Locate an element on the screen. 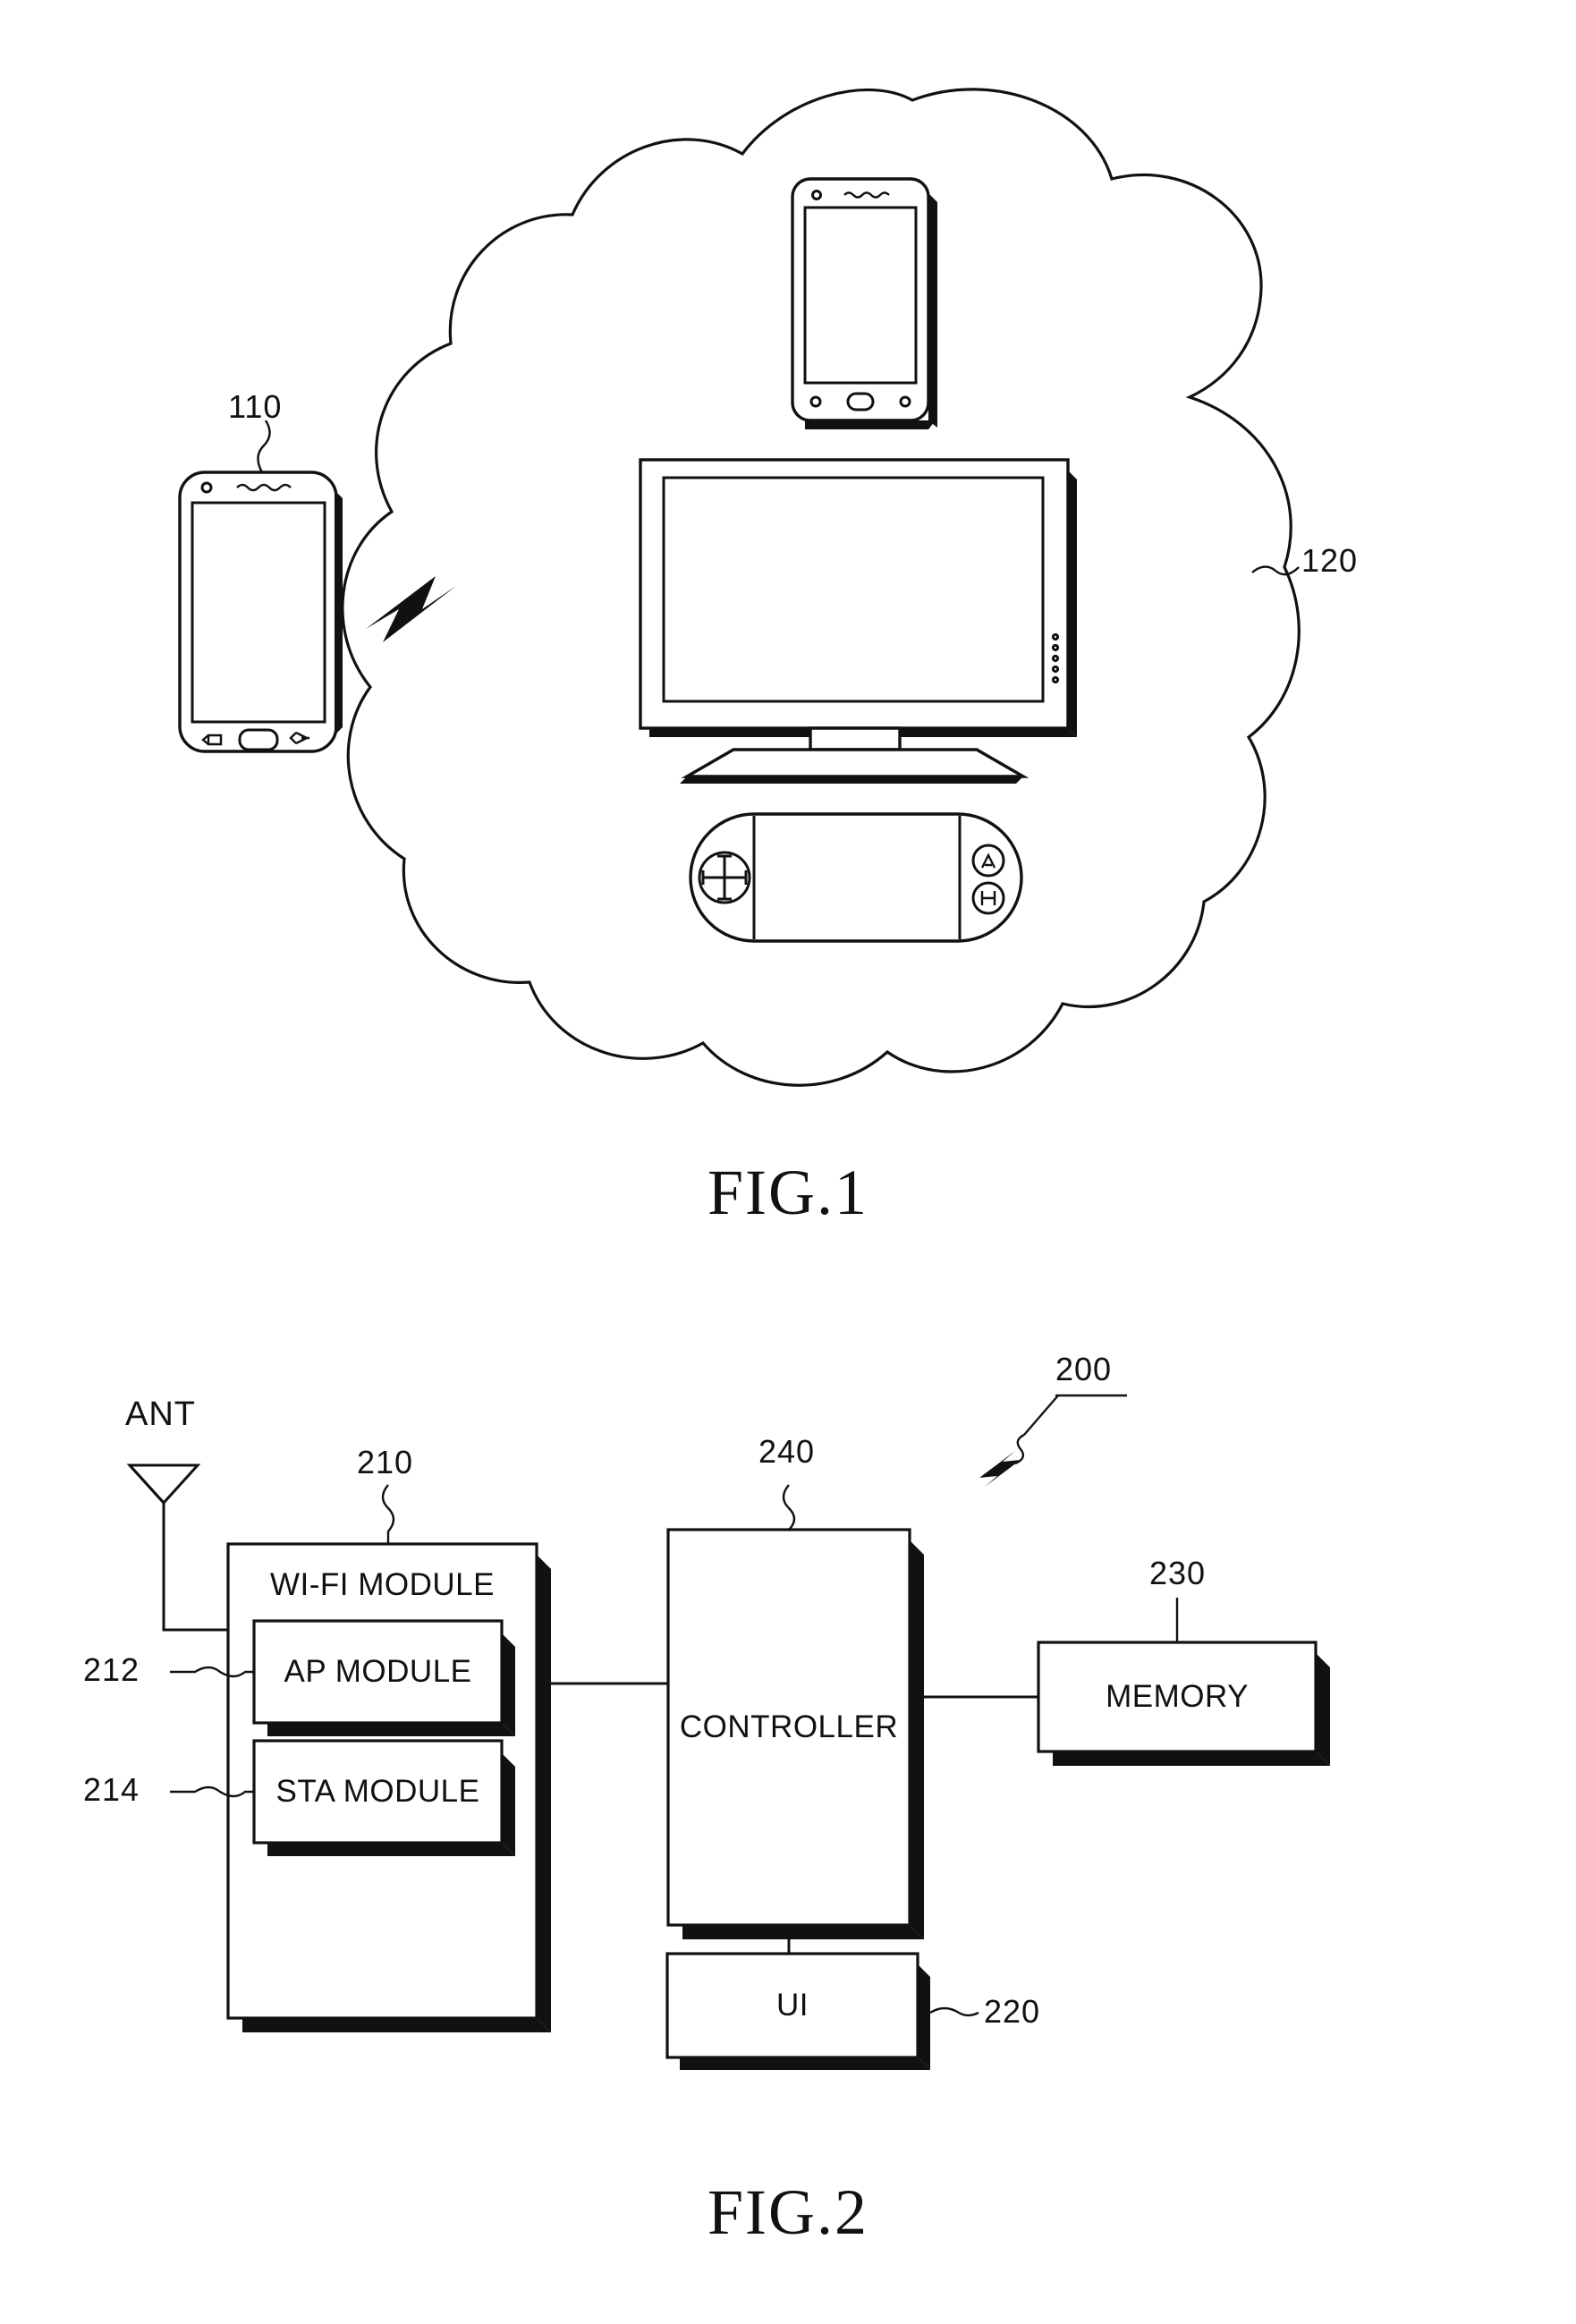 Image resolution: width=1576 pixels, height=2324 pixels. reference-numeral-220: 220 is located at coordinates (1012, 2011).